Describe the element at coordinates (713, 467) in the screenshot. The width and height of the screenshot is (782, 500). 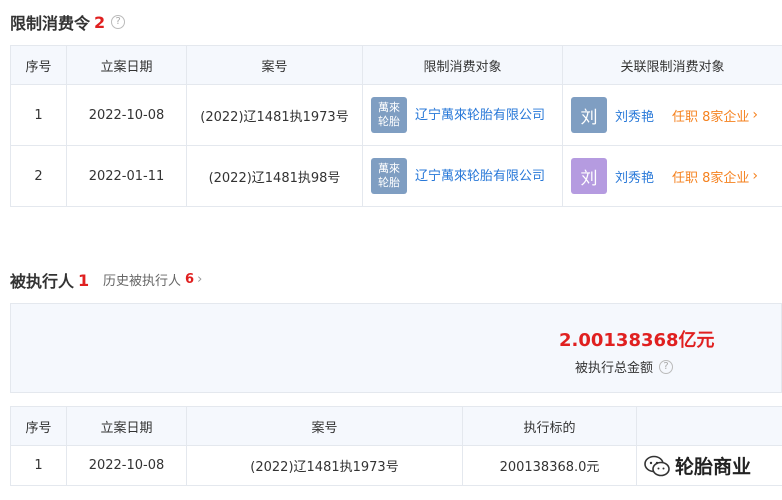
I see `watermark-text: 轮胎商业` at that location.